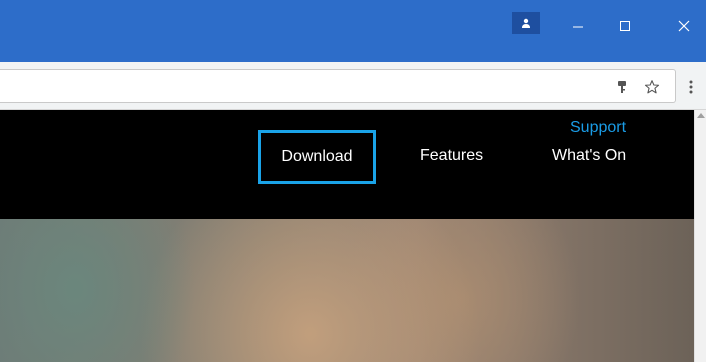 The image size is (706, 362). Describe the element at coordinates (451, 156) in the screenshot. I see `nav-features-link: Features` at that location.